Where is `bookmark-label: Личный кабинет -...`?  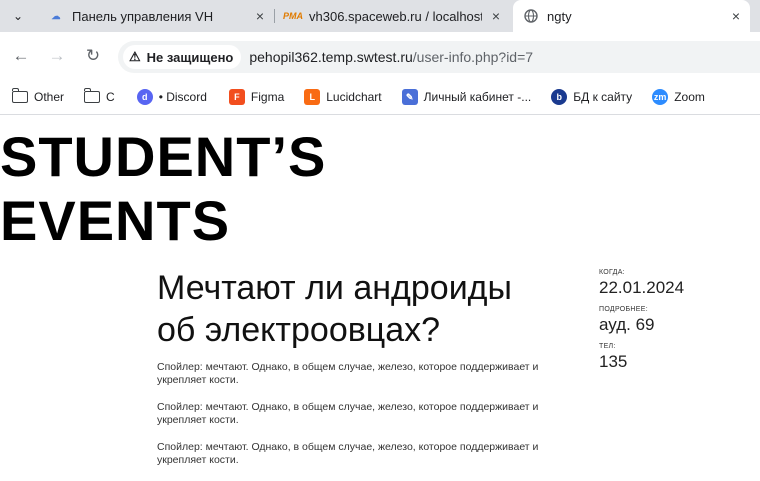
bookmark-label: Личный кабинет -... is located at coordinates (477, 97).